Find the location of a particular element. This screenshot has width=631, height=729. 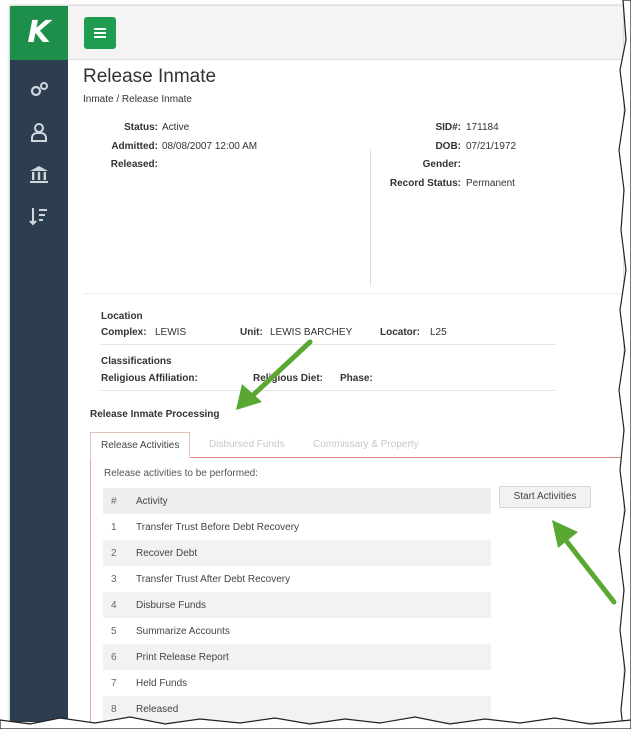

locator-value: L25 is located at coordinates (438, 332).